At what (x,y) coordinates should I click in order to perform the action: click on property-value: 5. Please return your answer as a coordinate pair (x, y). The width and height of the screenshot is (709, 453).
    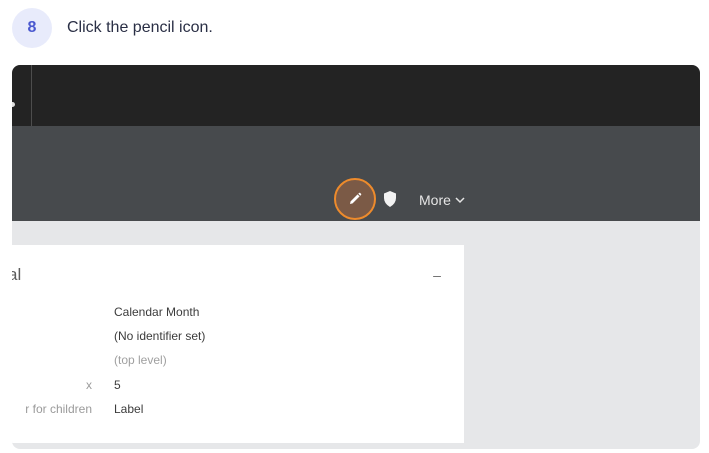
    Looking at the image, I should click on (117, 385).